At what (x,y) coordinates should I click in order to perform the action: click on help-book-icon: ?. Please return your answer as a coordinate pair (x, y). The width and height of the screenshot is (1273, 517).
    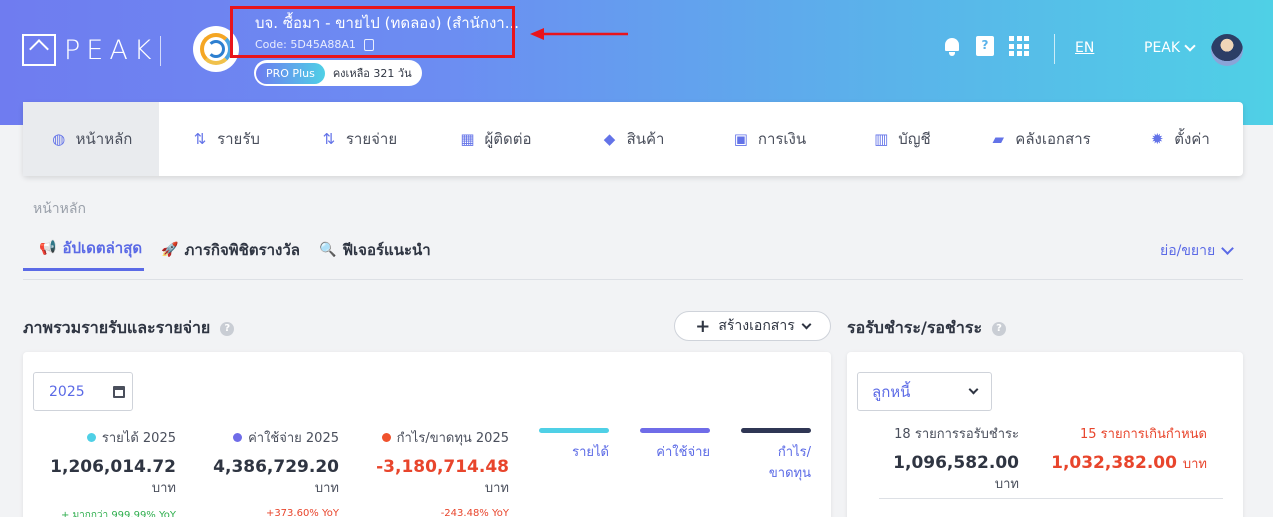
    Looking at the image, I should click on (985, 46).